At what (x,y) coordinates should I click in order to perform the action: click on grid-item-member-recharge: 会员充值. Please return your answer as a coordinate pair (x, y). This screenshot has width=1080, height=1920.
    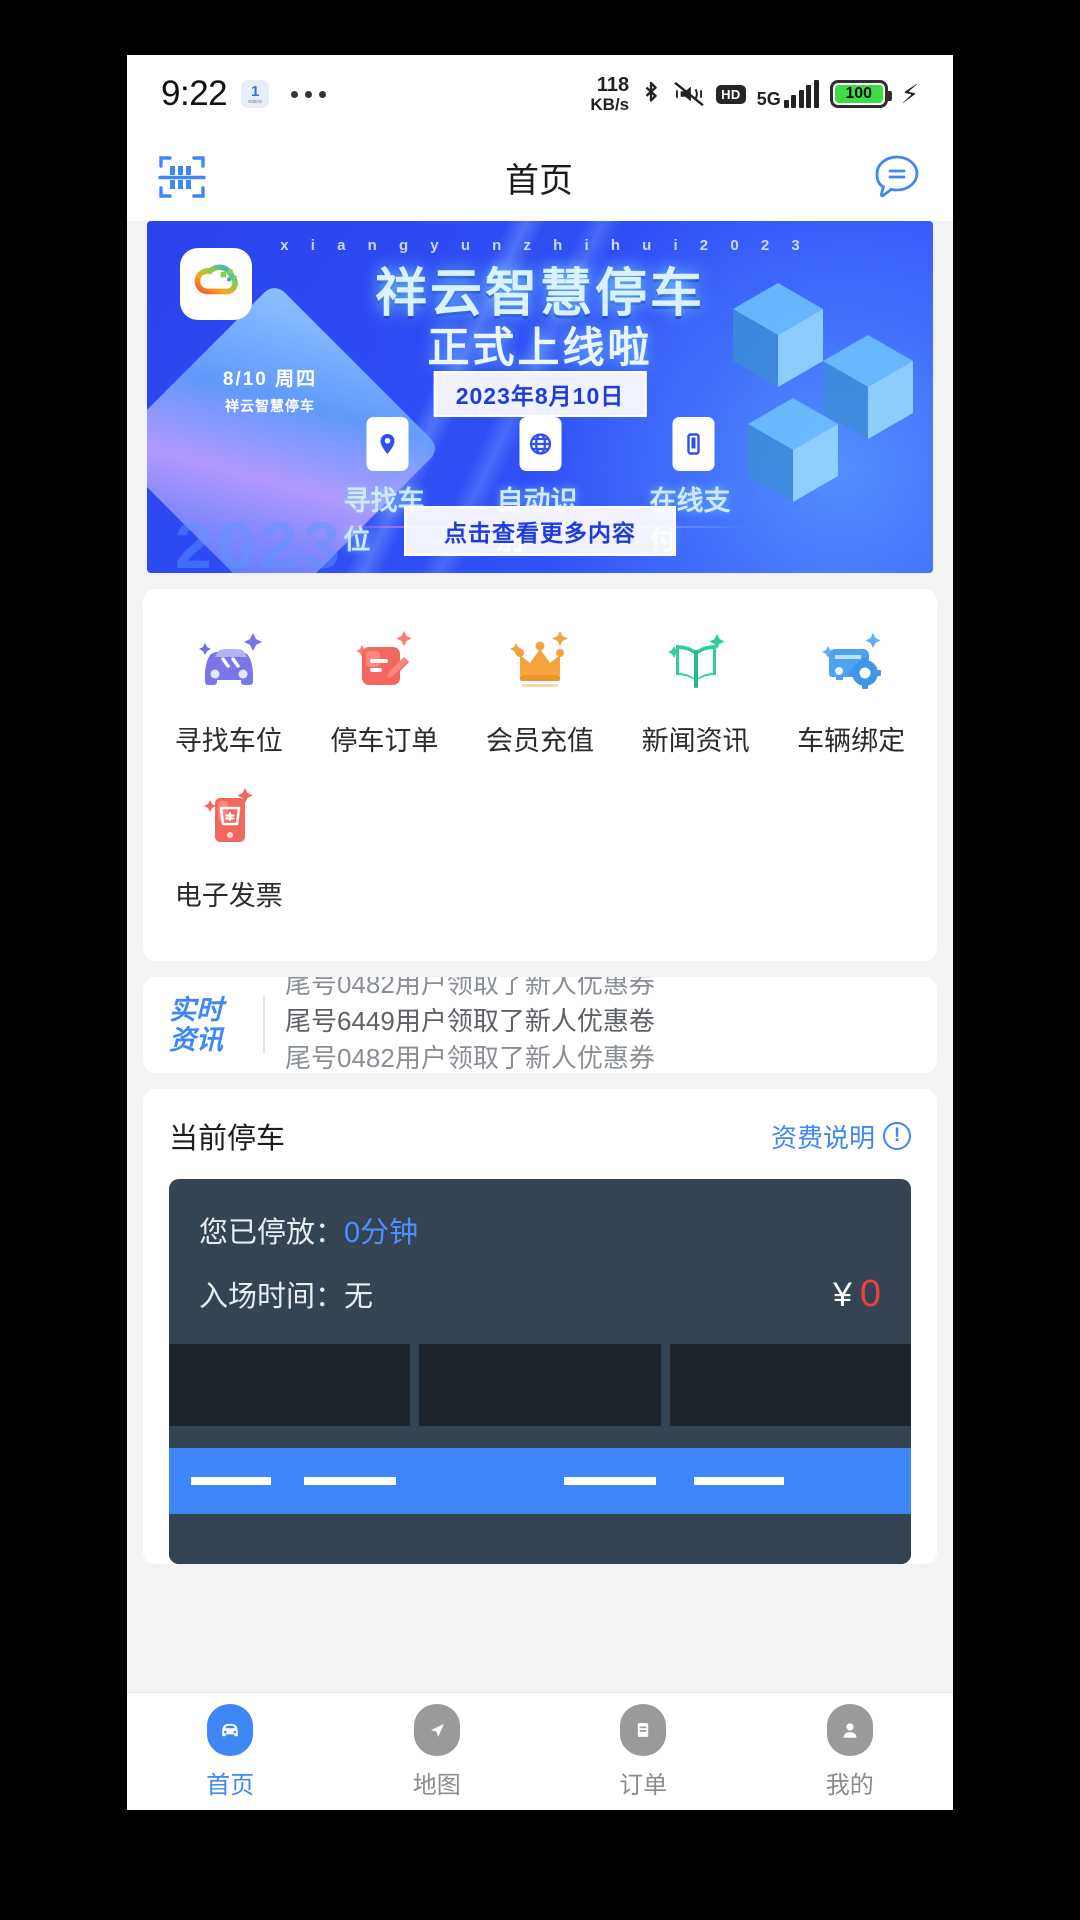
    Looking at the image, I should click on (540, 687).